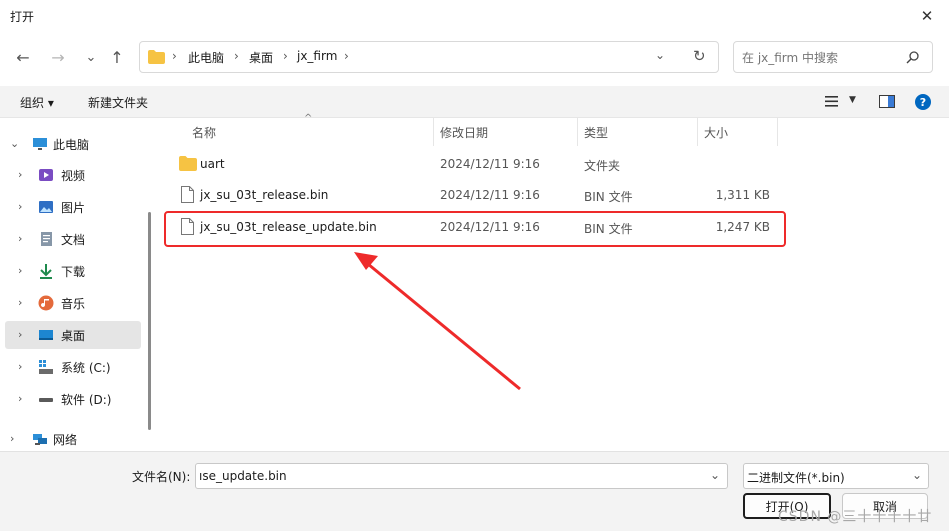 This screenshot has height=531, width=949. Describe the element at coordinates (86, 400) in the screenshot. I see `sidebar-item-label: 软件 (D:)` at that location.